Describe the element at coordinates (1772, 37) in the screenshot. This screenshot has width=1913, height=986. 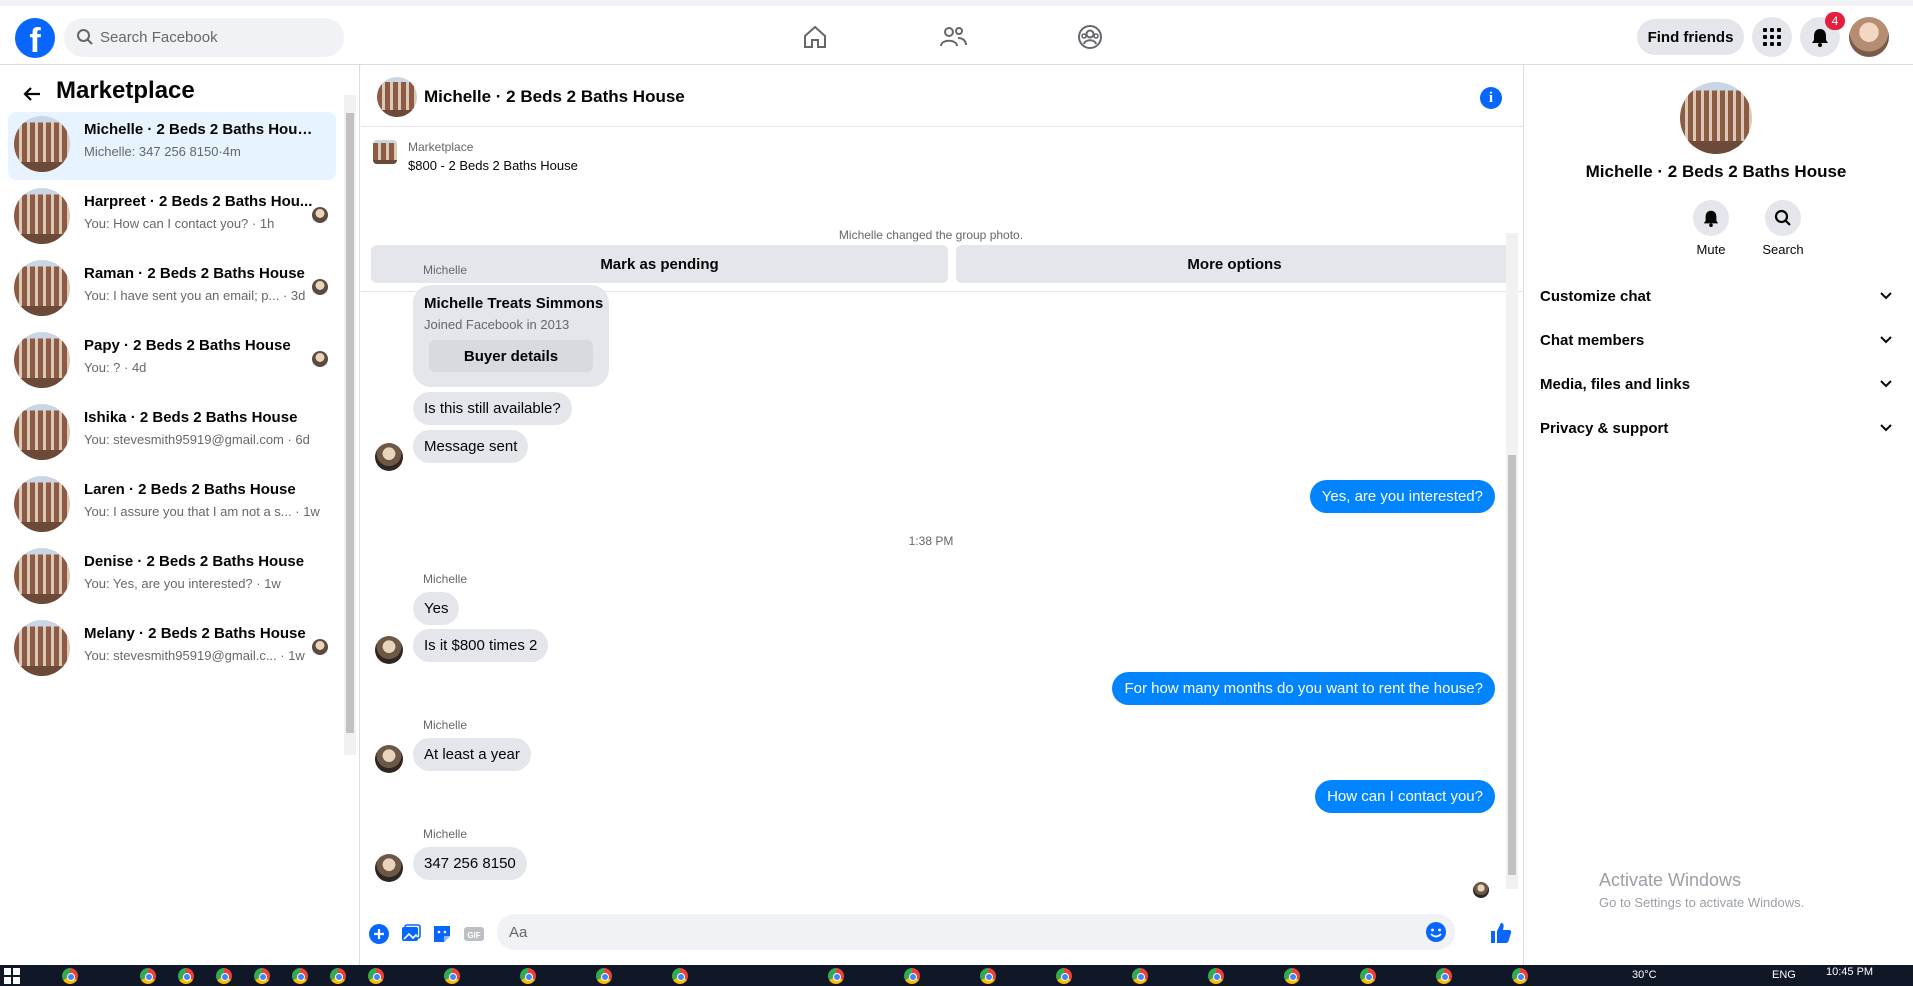
I see `menu-button` at that location.